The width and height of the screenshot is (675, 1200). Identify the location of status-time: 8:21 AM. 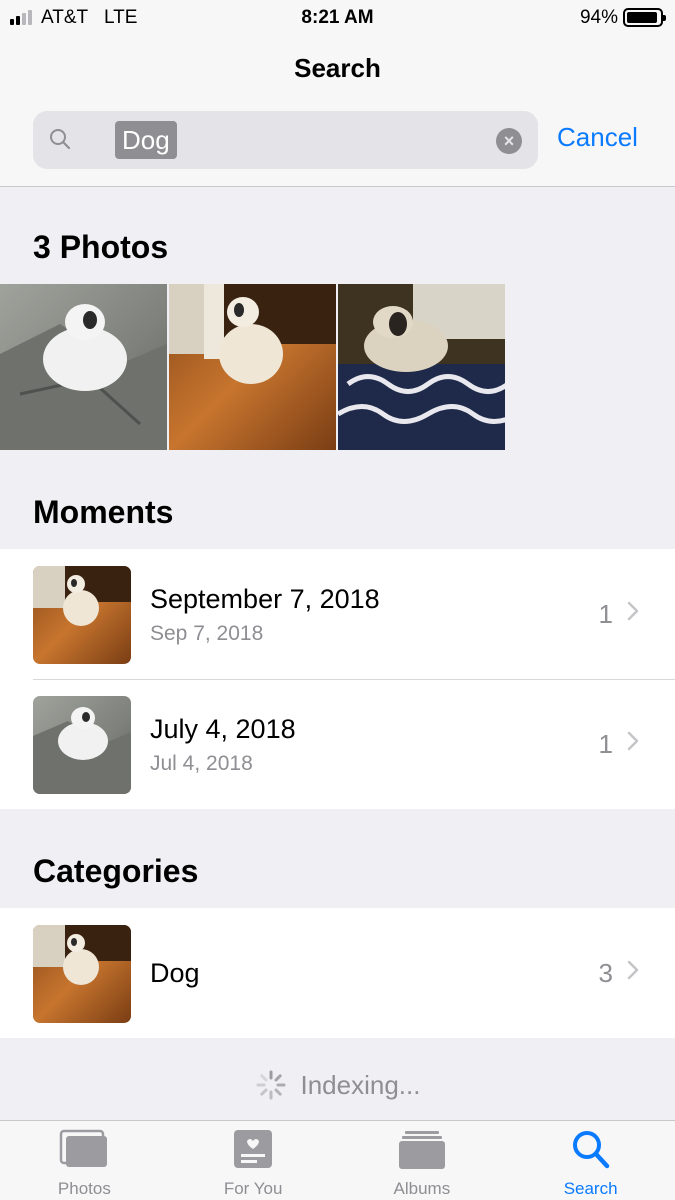
(337, 17).